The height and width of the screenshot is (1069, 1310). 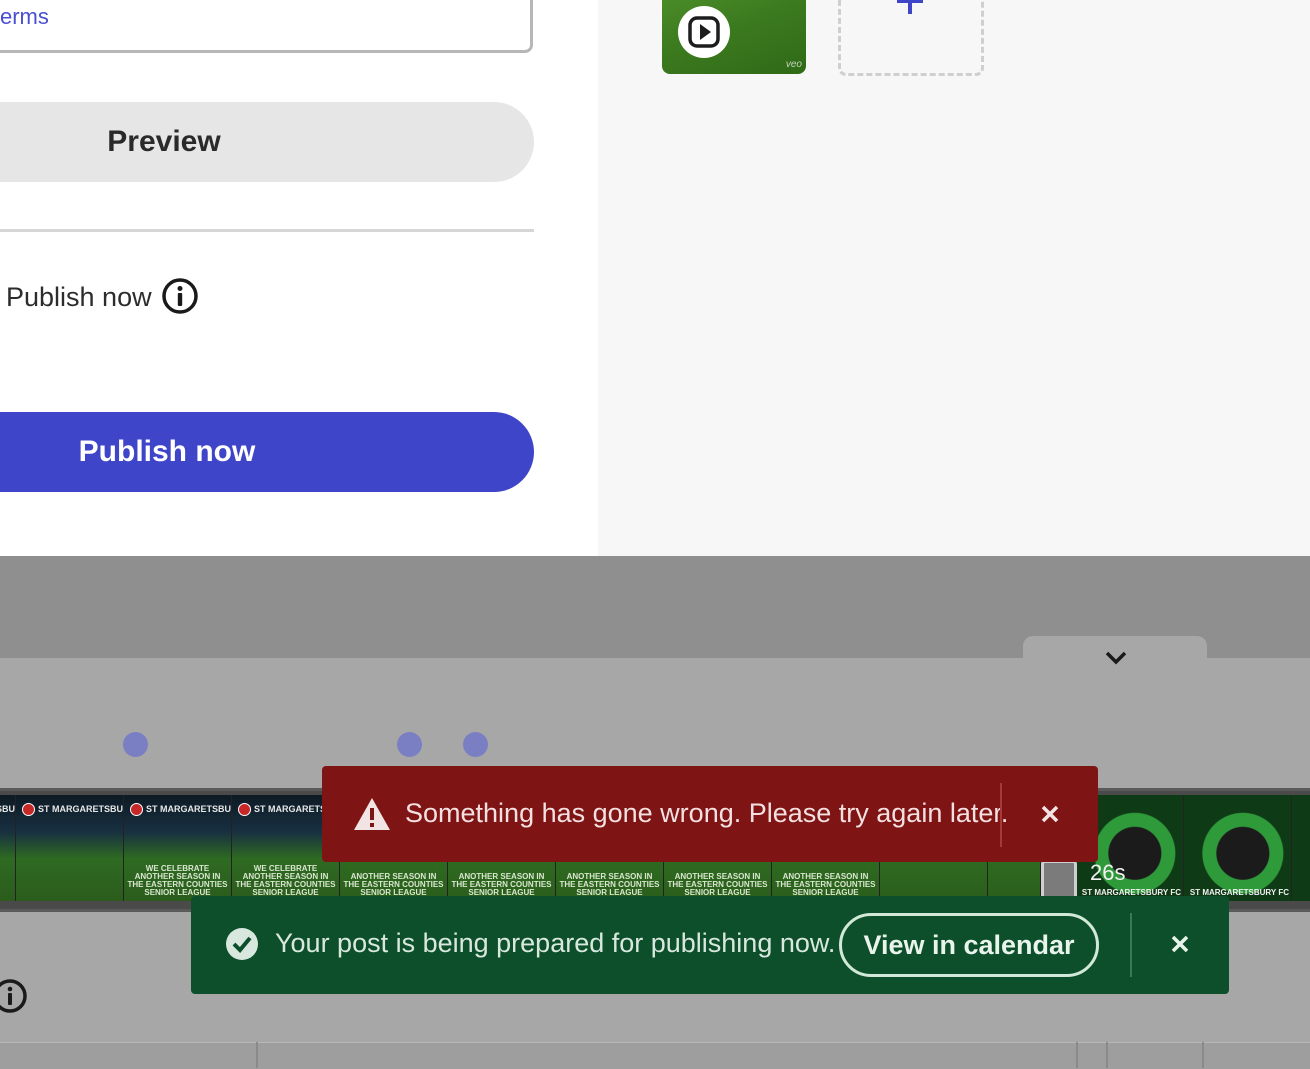 What do you see at coordinates (79, 297) in the screenshot?
I see `publish-option-label: Publish now` at bounding box center [79, 297].